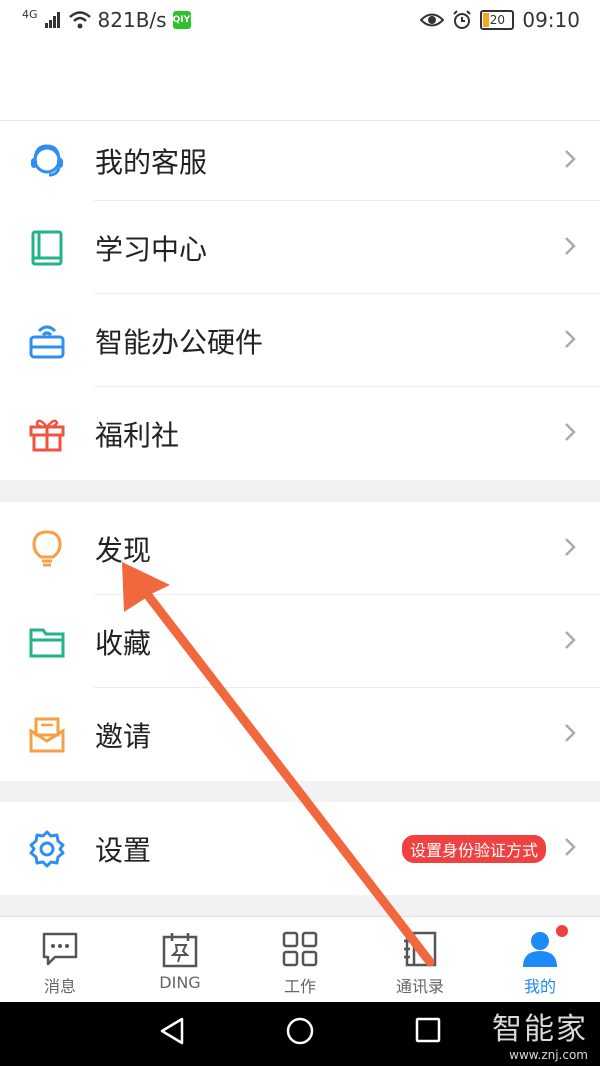 This screenshot has width=600, height=1066. Describe the element at coordinates (59, 986) in the screenshot. I see `tab-label: 消息` at that location.